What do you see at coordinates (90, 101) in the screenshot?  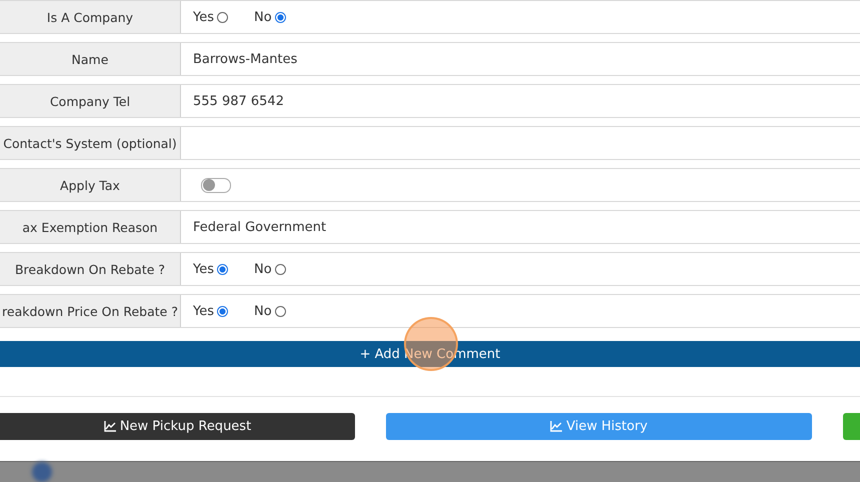 I see `field-label: Company Tel` at bounding box center [90, 101].